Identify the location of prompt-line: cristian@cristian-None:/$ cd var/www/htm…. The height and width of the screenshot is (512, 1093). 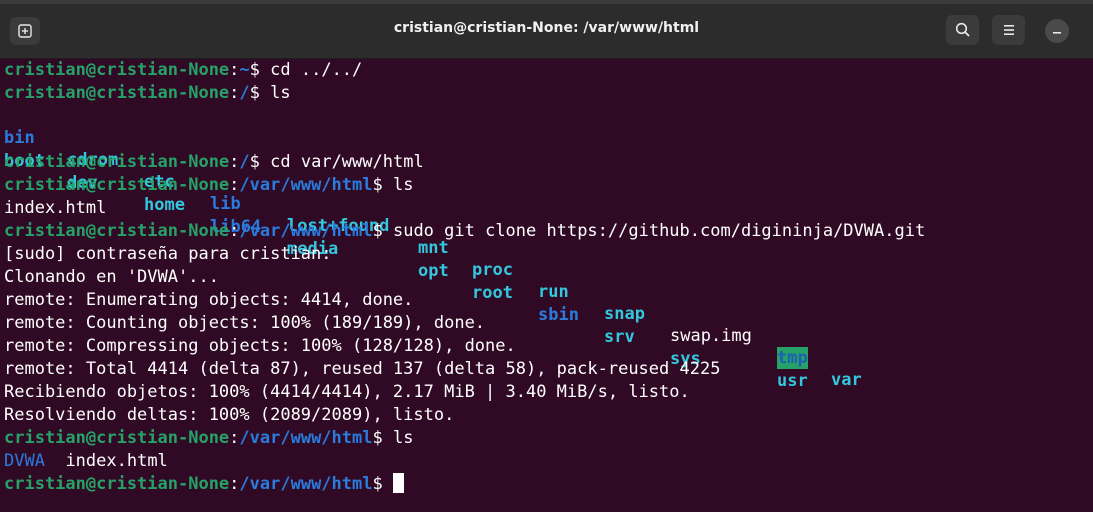
(214, 162).